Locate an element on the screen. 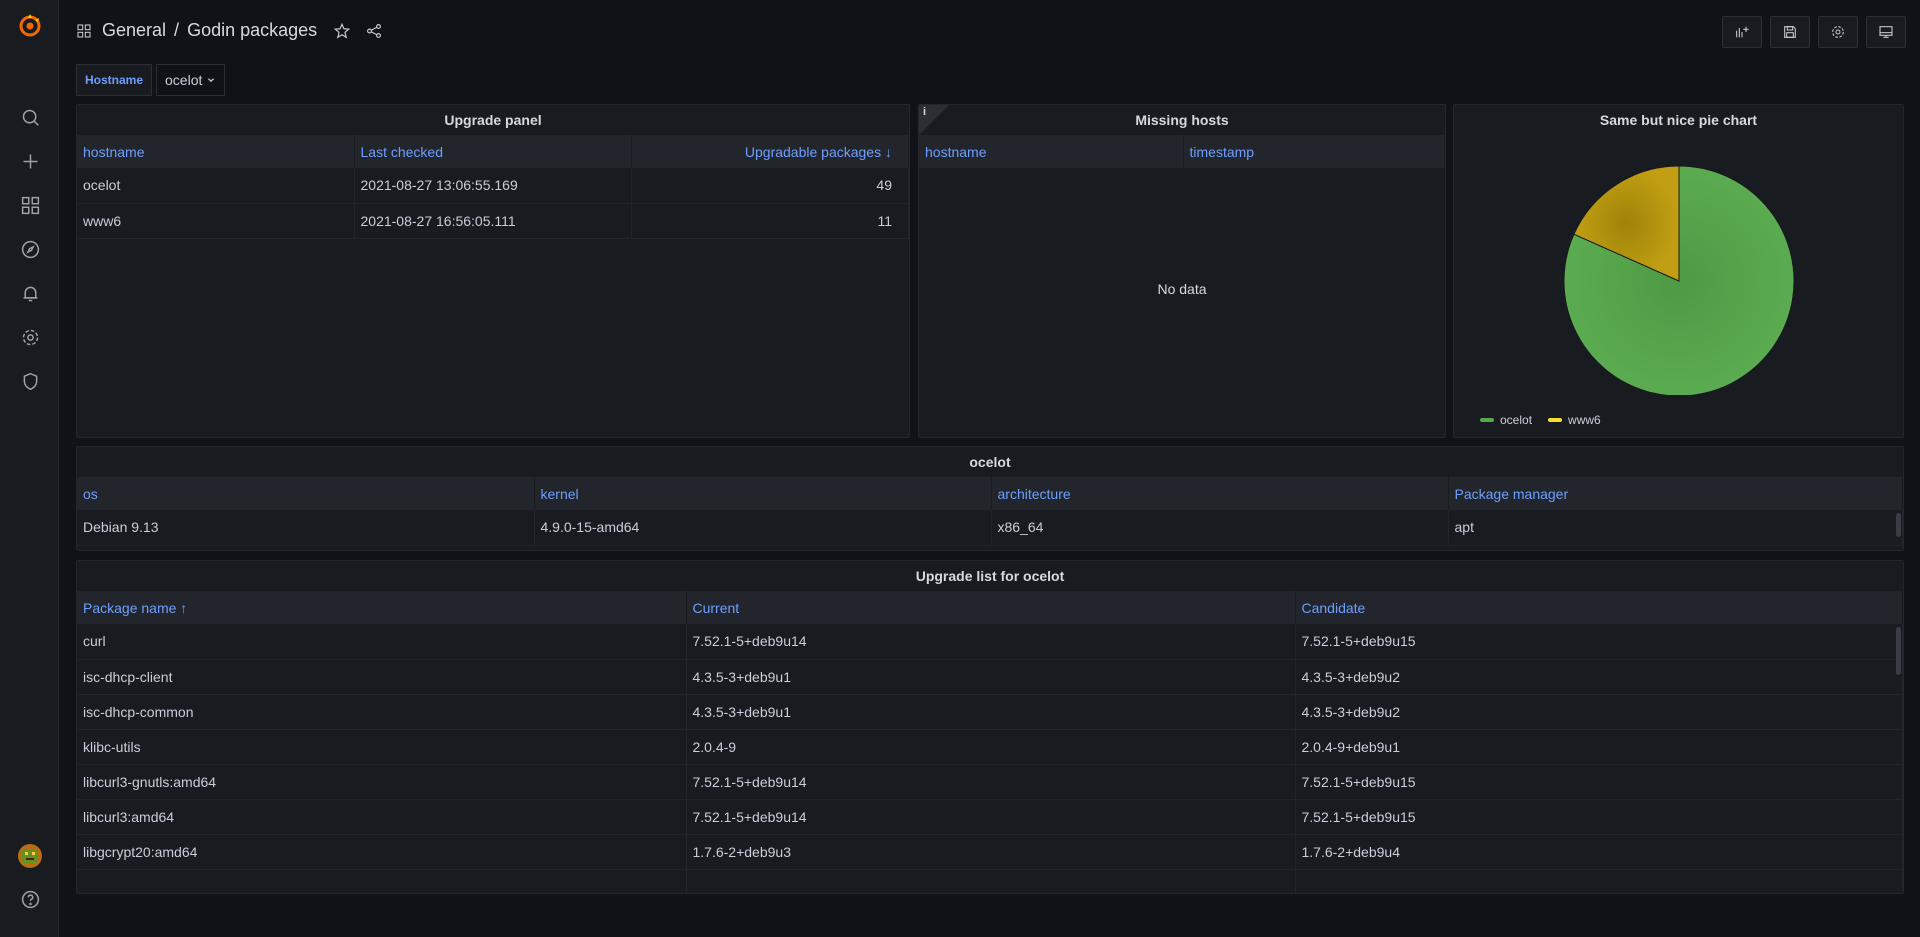  explore-icon is located at coordinates (30, 249).